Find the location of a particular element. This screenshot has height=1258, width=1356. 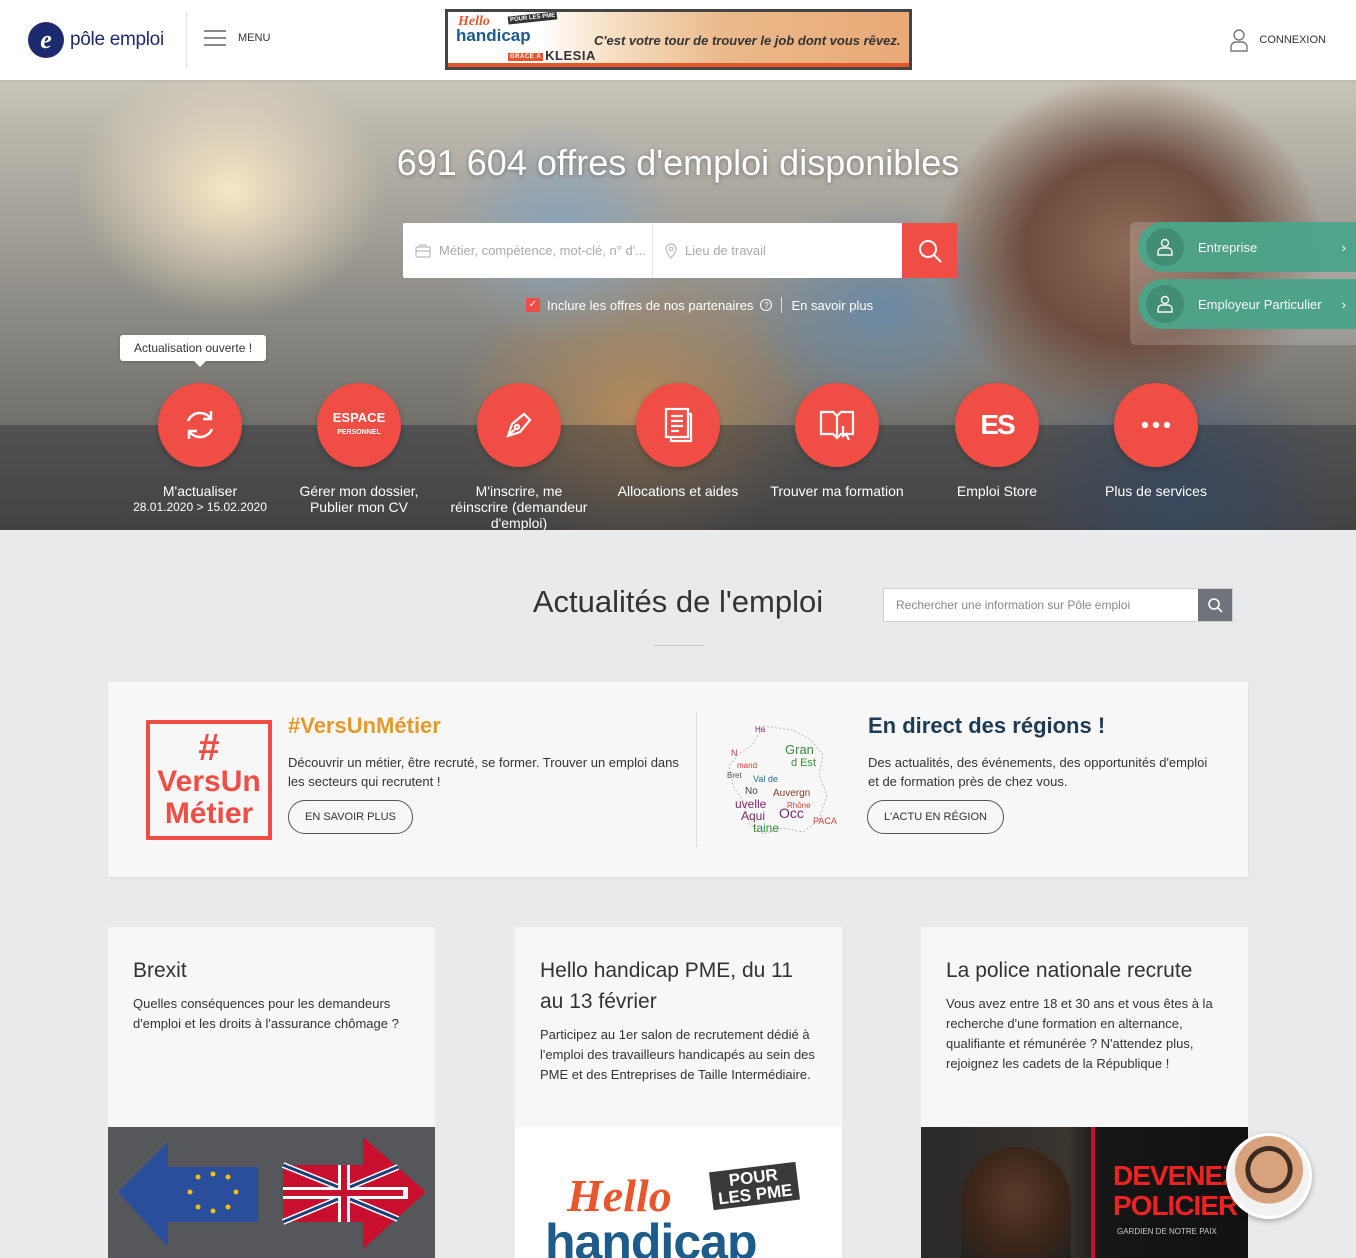

card-image-line-2: POLICIER is located at coordinates (1175, 1205).